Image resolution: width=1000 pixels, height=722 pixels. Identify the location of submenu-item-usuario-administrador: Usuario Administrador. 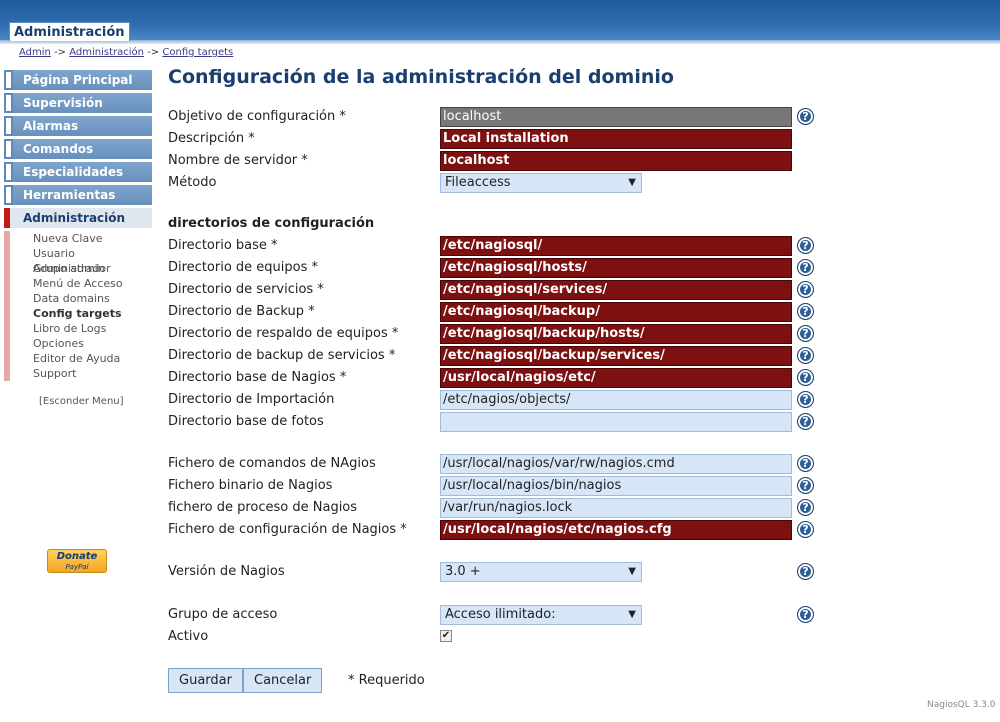
(78, 260).